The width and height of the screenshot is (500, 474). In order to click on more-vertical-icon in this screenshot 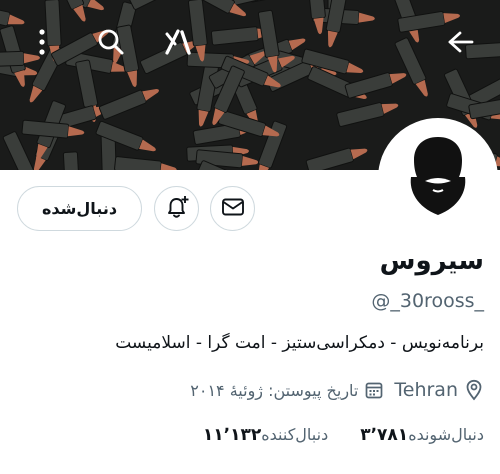, I will do `click(42, 42)`.